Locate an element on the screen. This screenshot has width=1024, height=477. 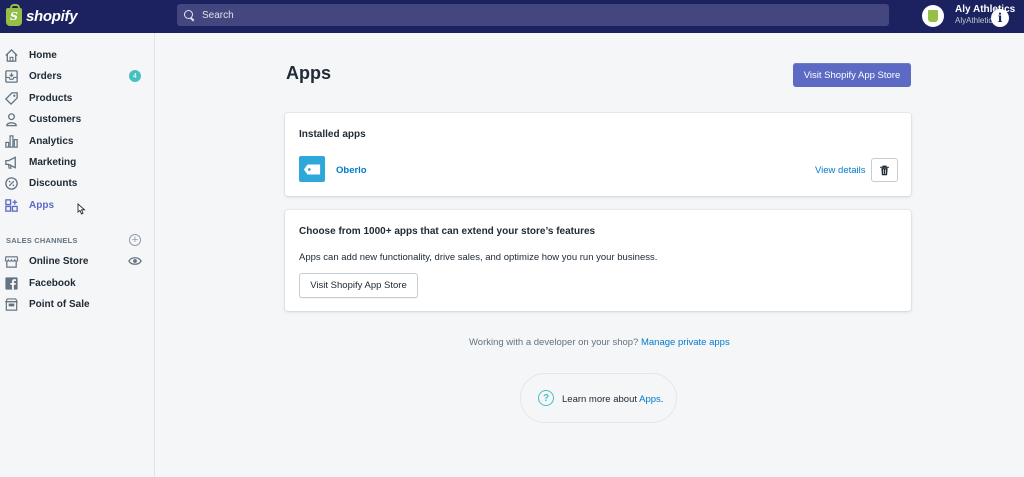
discount-icon is located at coordinates (11, 183).